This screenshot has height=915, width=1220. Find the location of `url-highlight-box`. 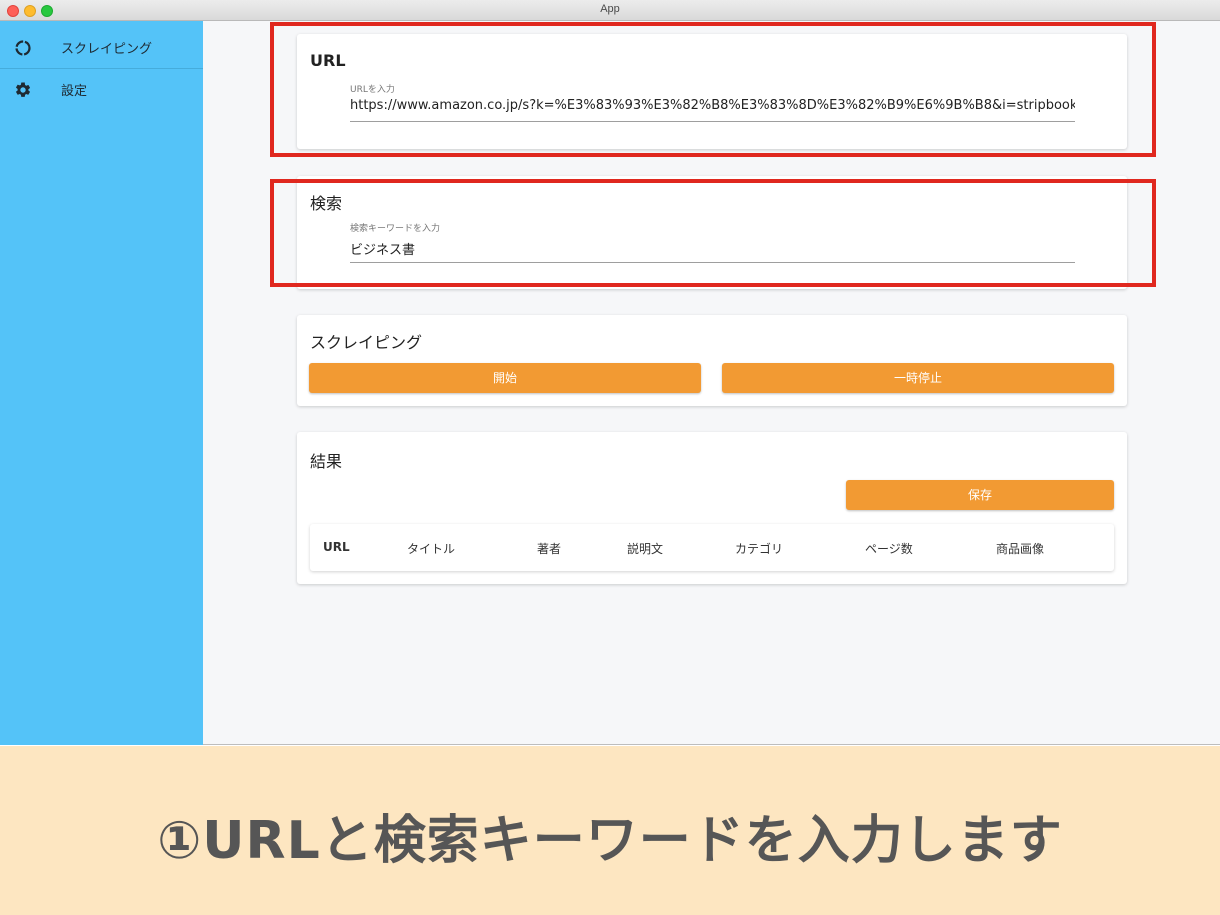

url-highlight-box is located at coordinates (713, 89).